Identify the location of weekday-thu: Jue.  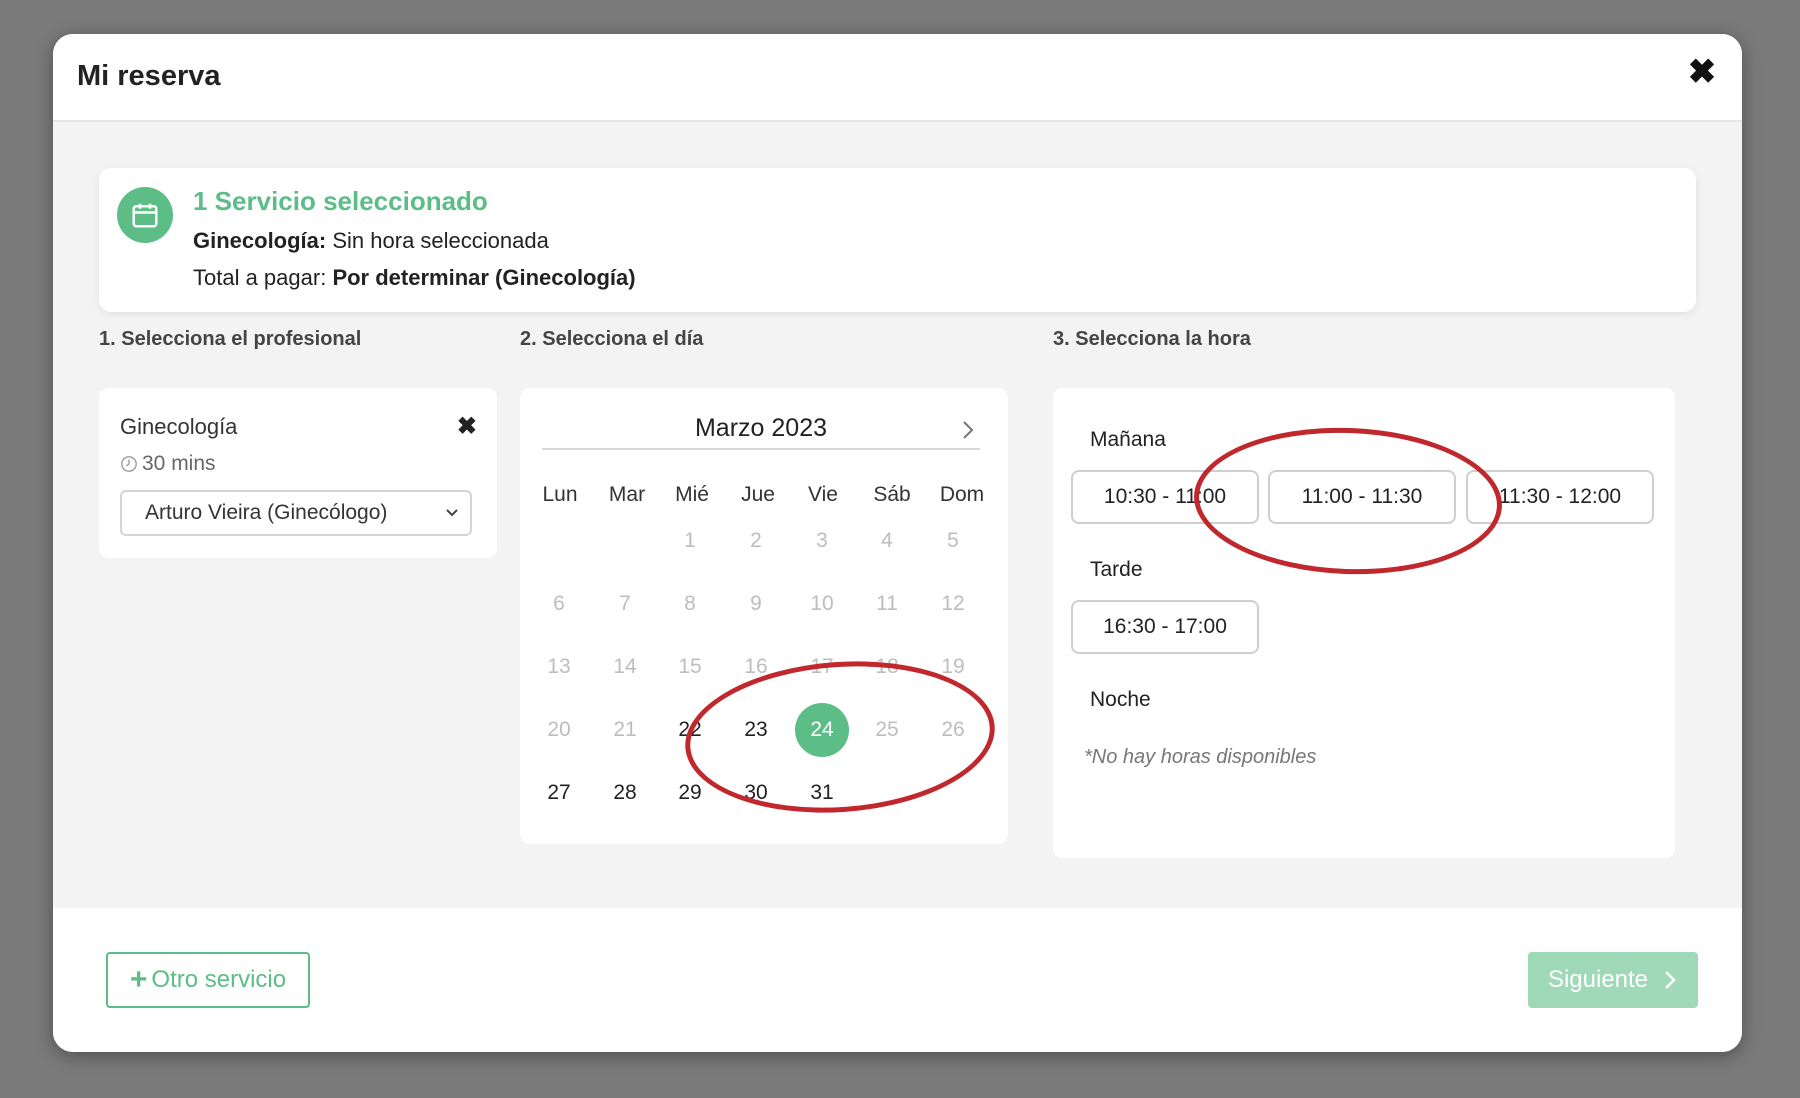
(758, 494).